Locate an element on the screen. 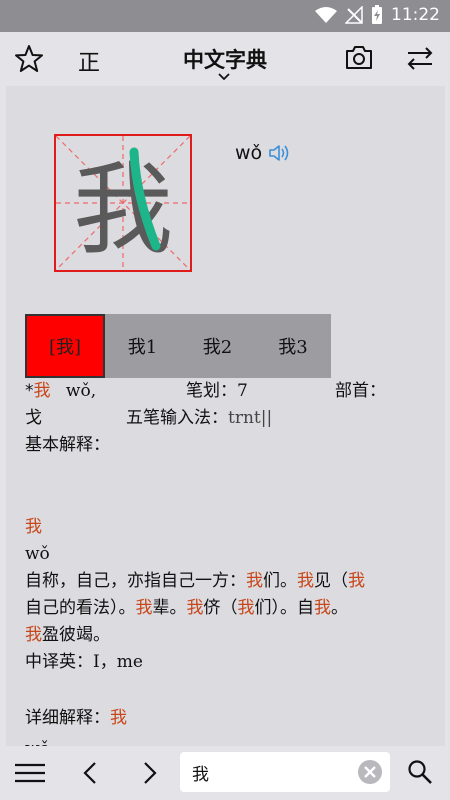  text-segment: 们）。自 is located at coordinates (284, 608).